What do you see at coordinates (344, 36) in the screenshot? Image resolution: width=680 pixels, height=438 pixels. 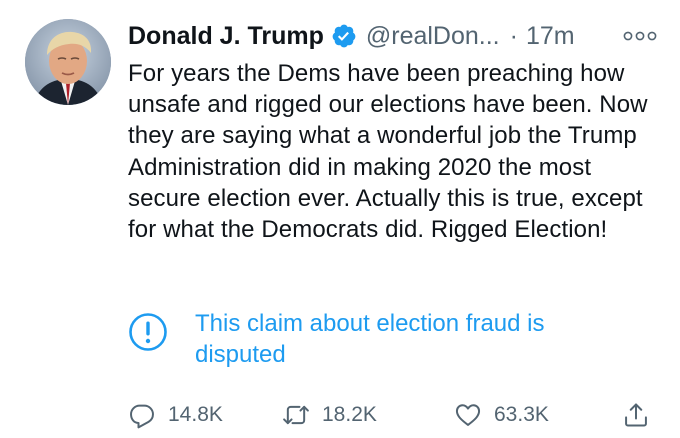 I see `verified-badge-icon` at bounding box center [344, 36].